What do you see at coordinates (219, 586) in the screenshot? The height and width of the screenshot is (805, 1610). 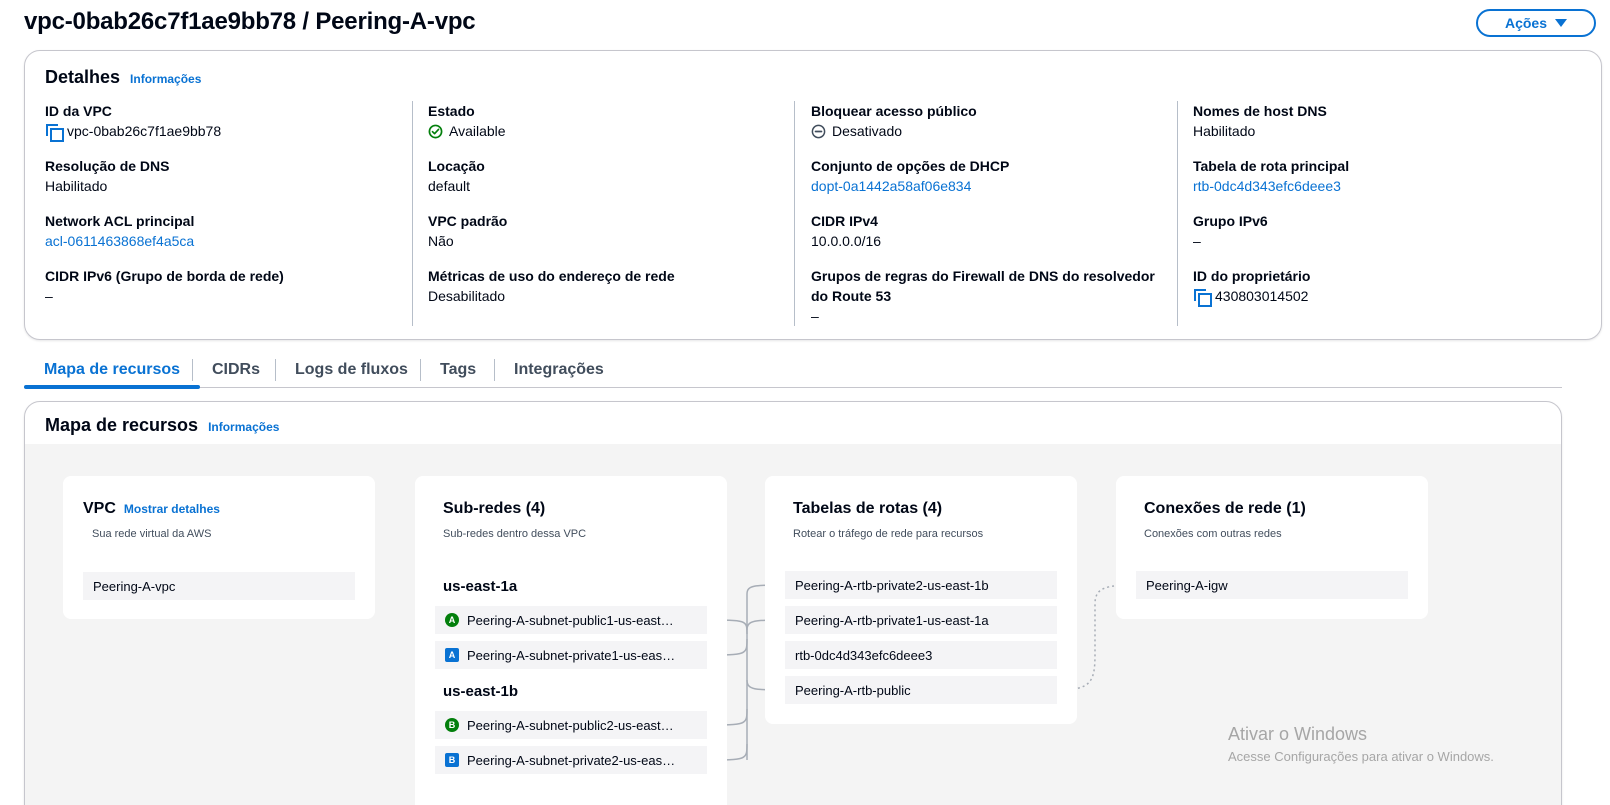 I see `vpc-item: Peering-A-vpc` at bounding box center [219, 586].